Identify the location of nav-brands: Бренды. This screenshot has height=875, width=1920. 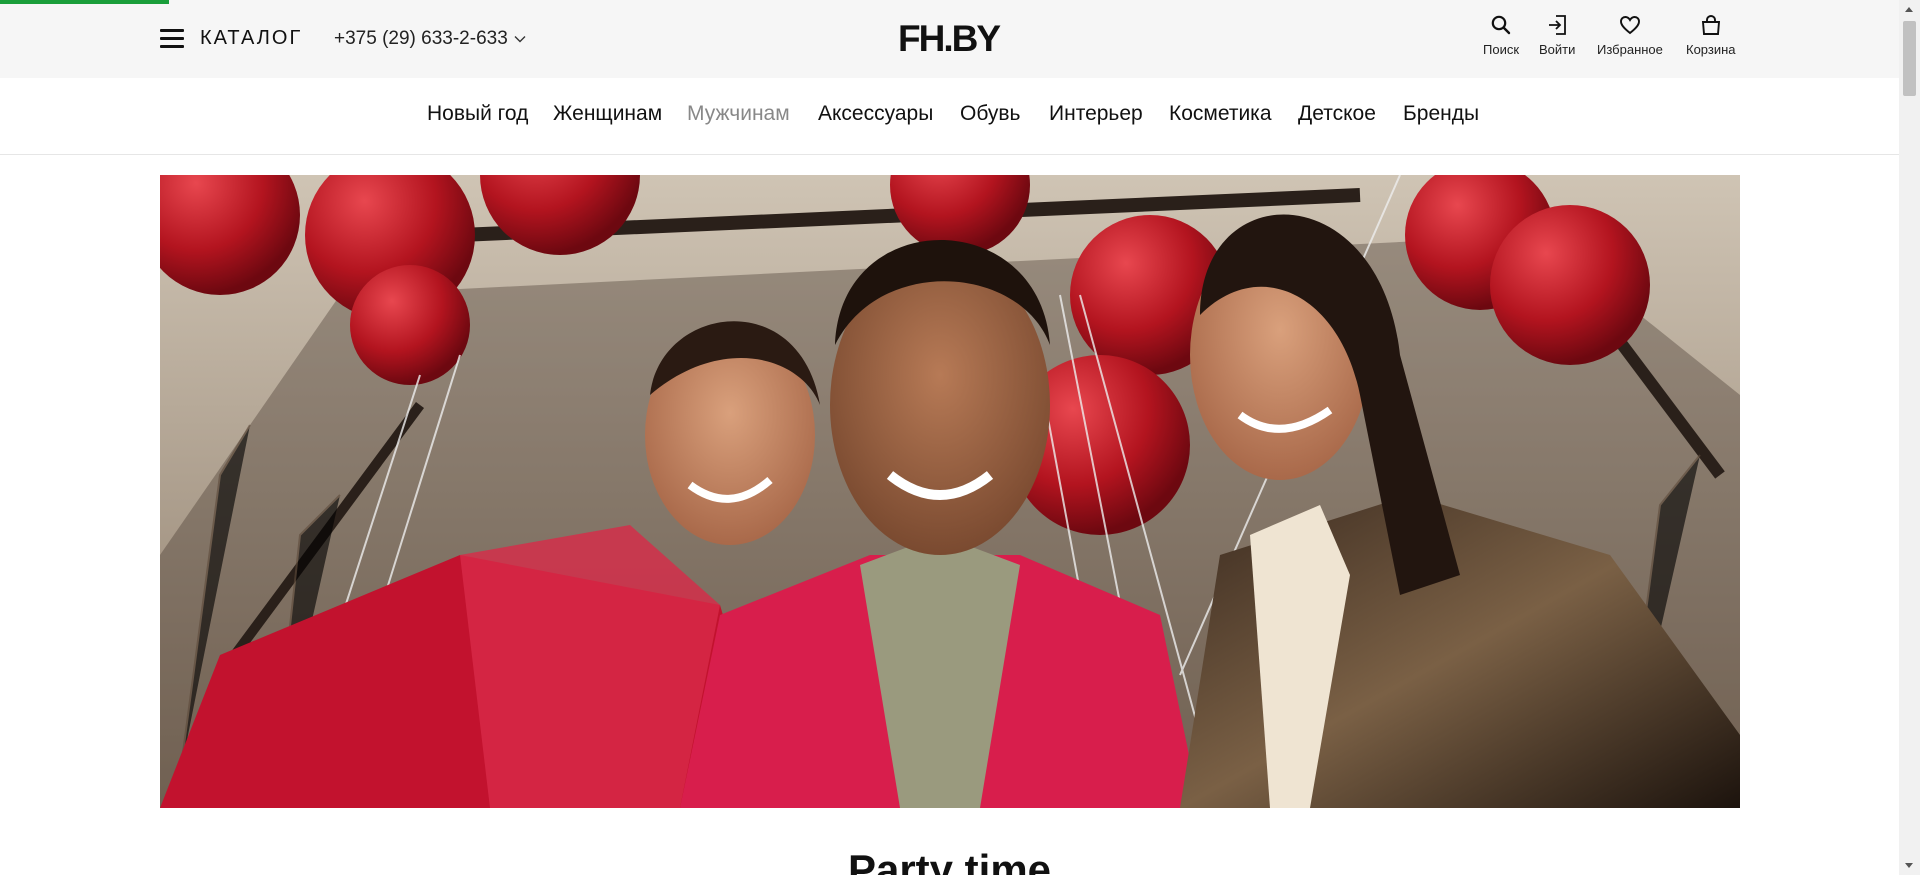
(1441, 114).